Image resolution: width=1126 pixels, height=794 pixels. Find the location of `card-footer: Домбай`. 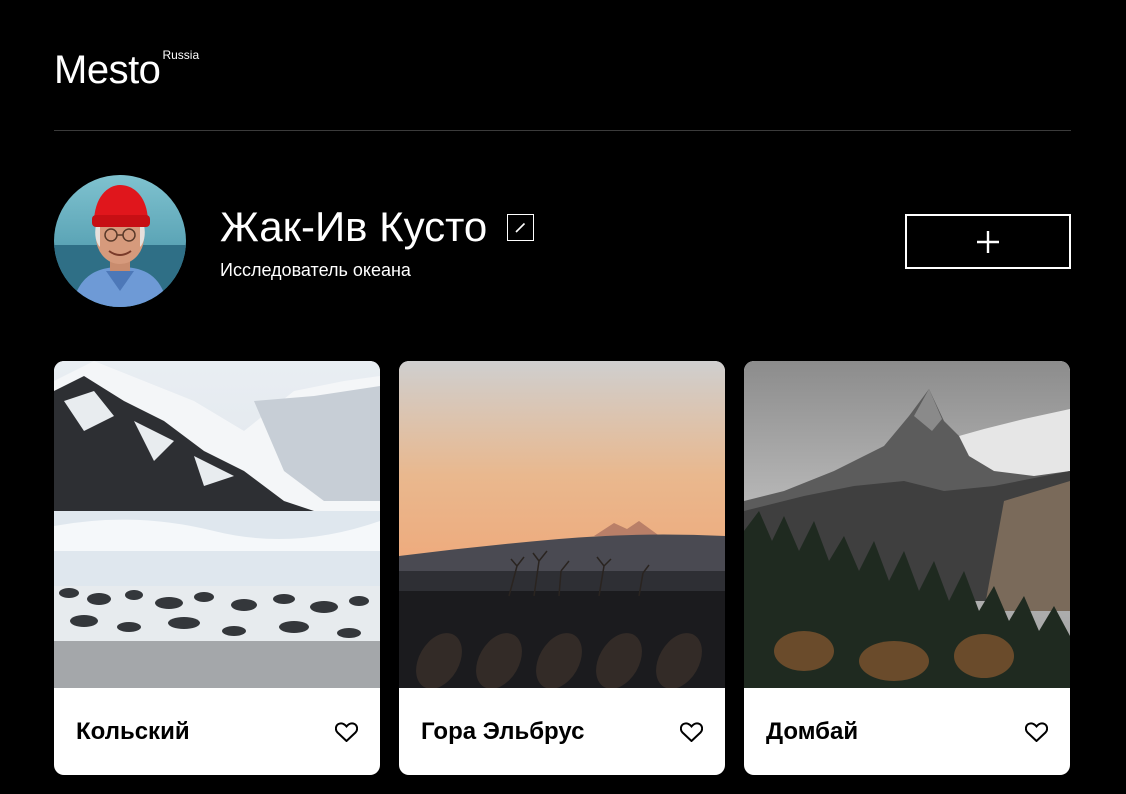

card-footer: Домбай is located at coordinates (907, 731).